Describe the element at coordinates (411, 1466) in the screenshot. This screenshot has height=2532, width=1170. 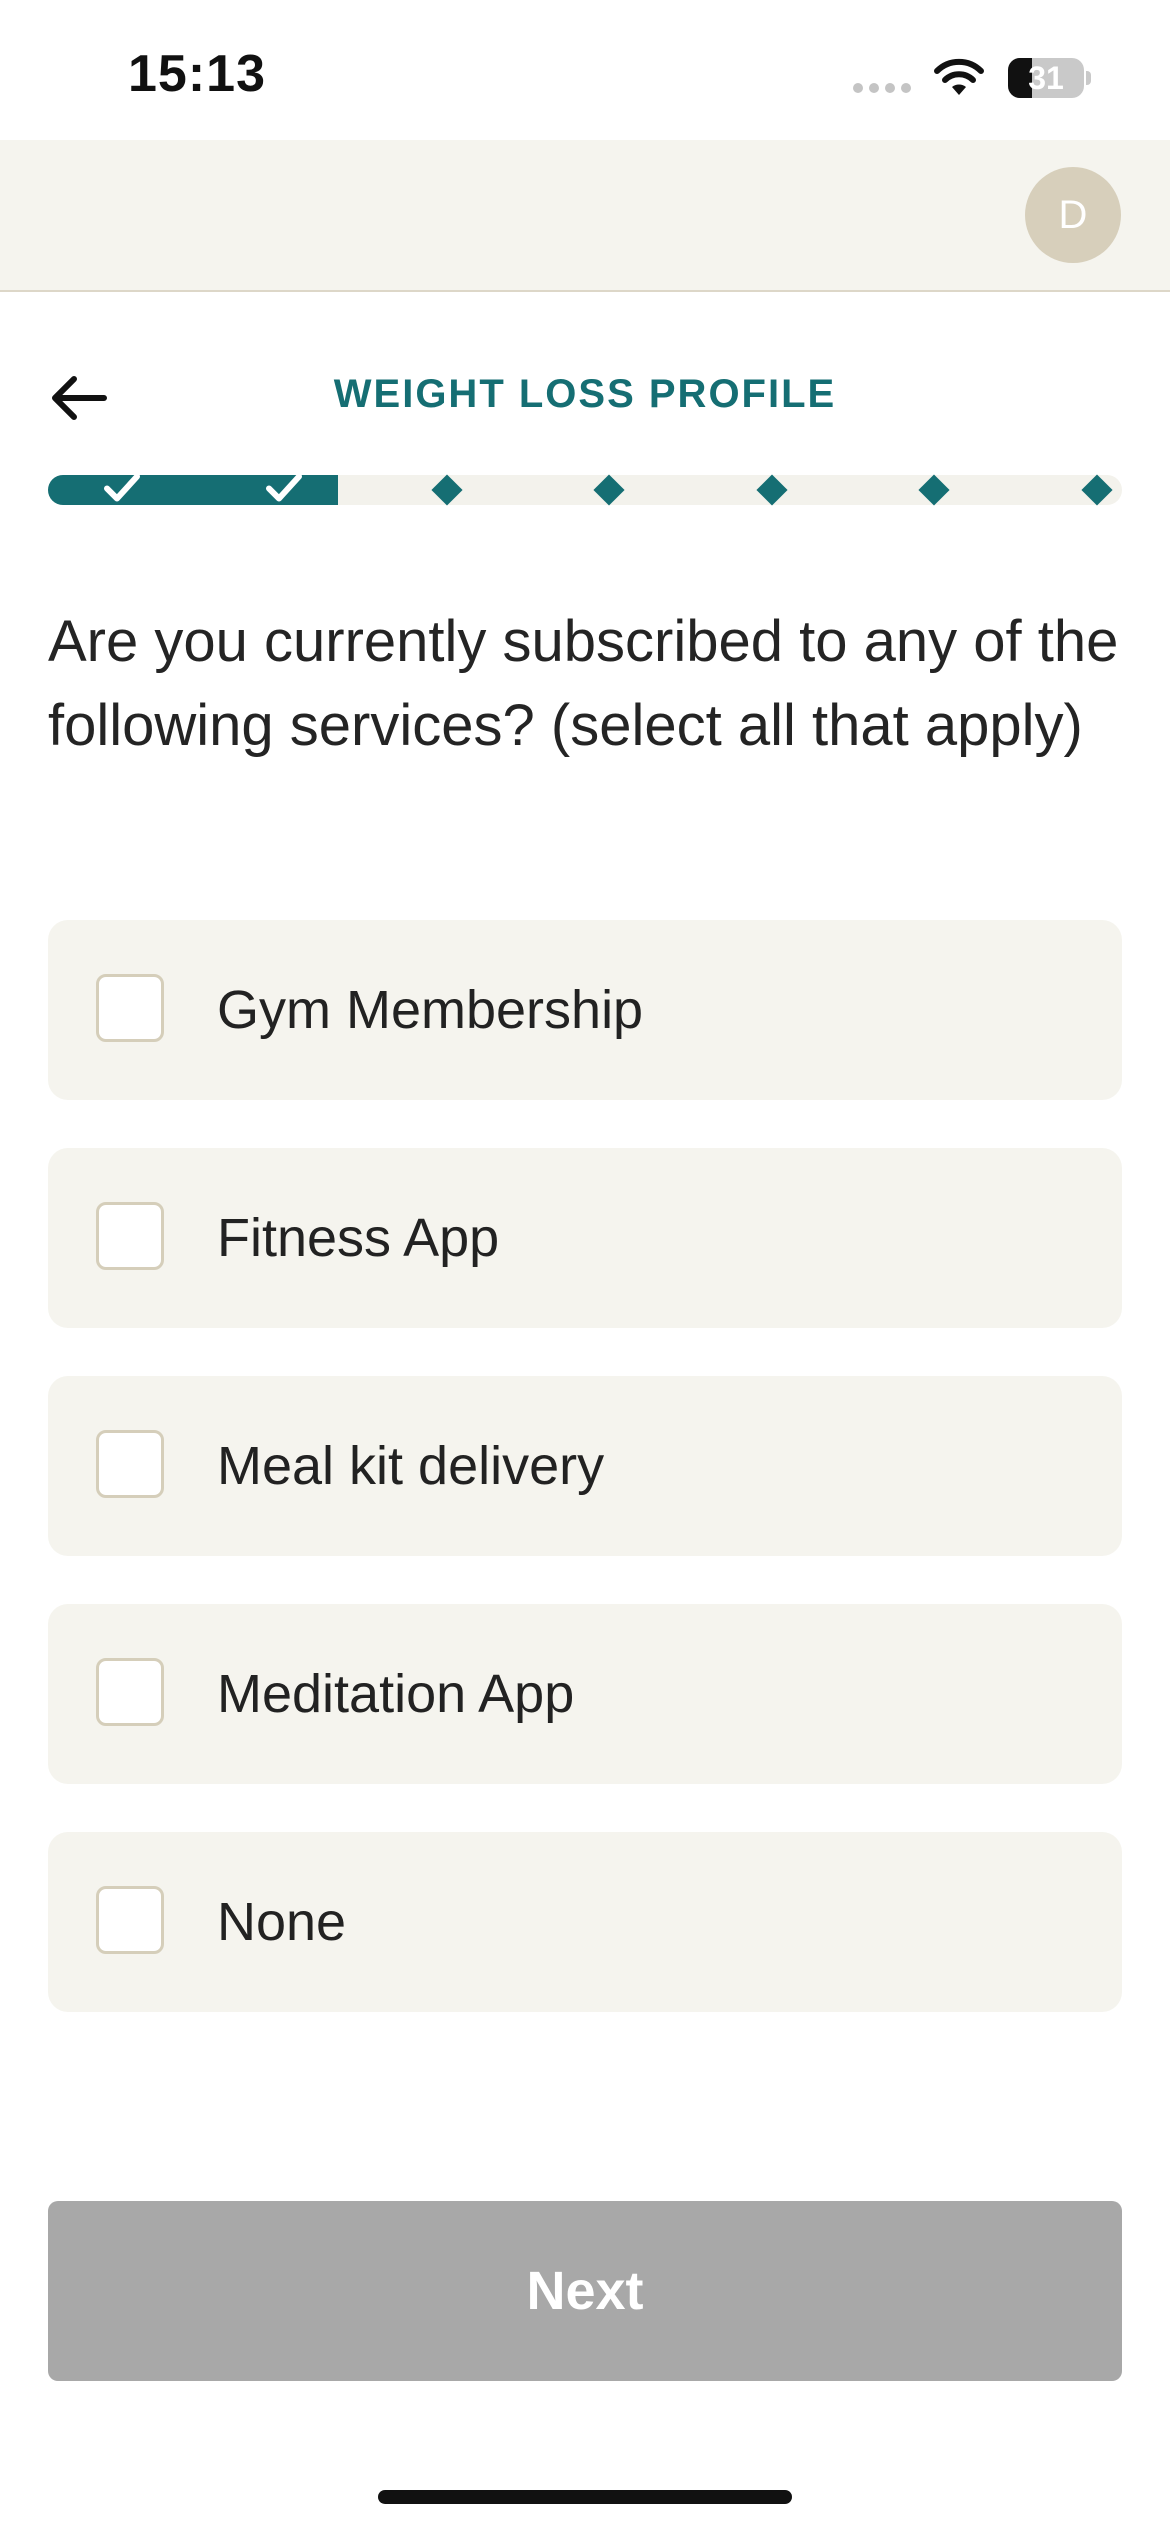
I see `option-label: Meal kit delivery` at that location.